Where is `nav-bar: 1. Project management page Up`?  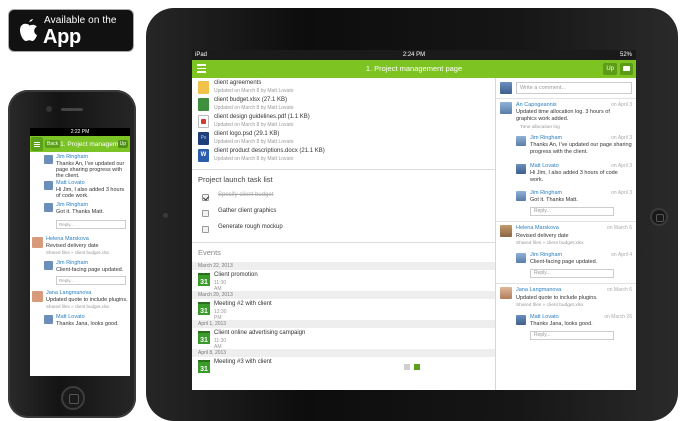 nav-bar: 1. Project management page Up is located at coordinates (414, 69).